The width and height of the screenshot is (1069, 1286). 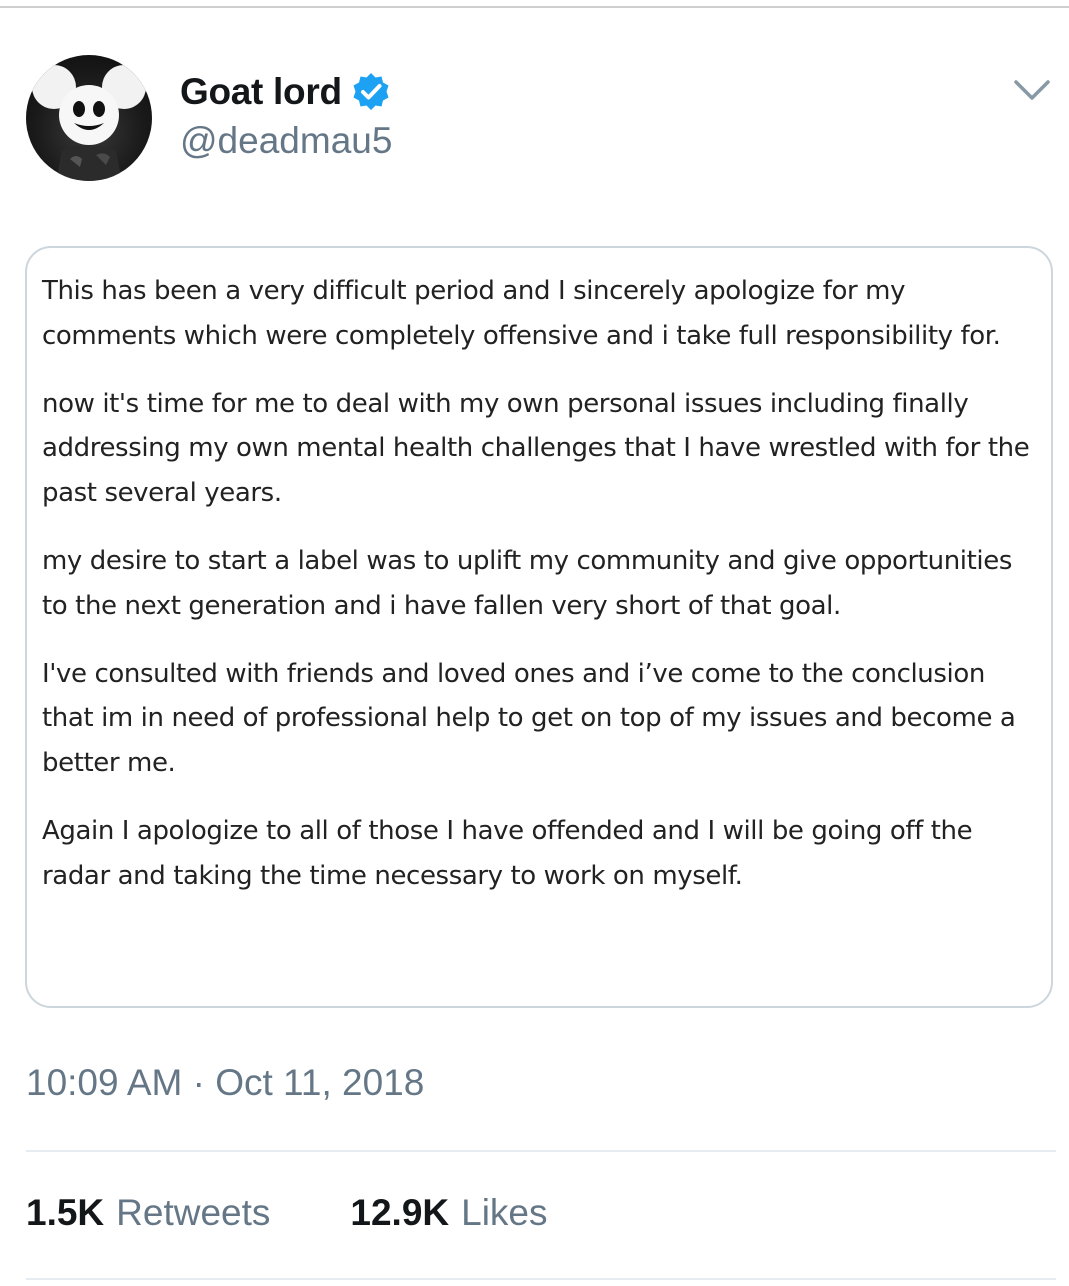 I want to click on retweets-count: 1.5K, so click(x=65, y=1212).